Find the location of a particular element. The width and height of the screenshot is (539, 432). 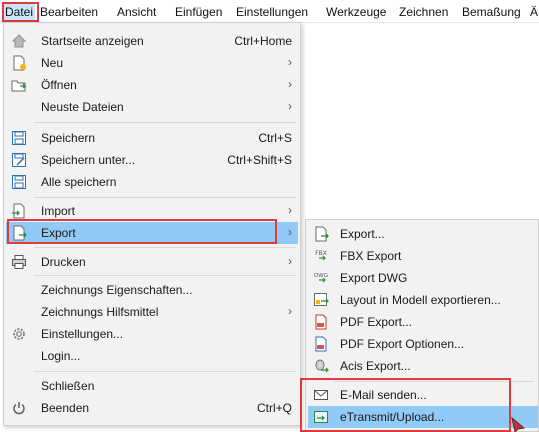

menu-item-zeichnungs-hilfsmittel: Zeichnungs Hilfsmittel › is located at coordinates (152, 312).